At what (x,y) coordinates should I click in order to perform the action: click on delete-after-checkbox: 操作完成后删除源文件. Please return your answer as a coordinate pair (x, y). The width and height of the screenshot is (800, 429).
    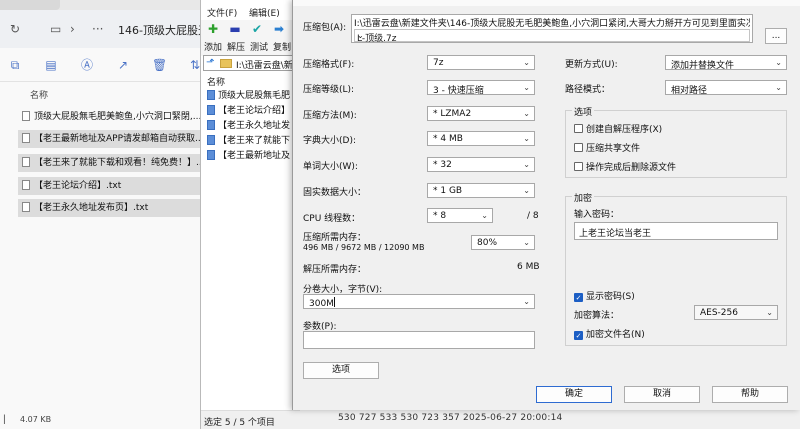
    Looking at the image, I should click on (625, 166).